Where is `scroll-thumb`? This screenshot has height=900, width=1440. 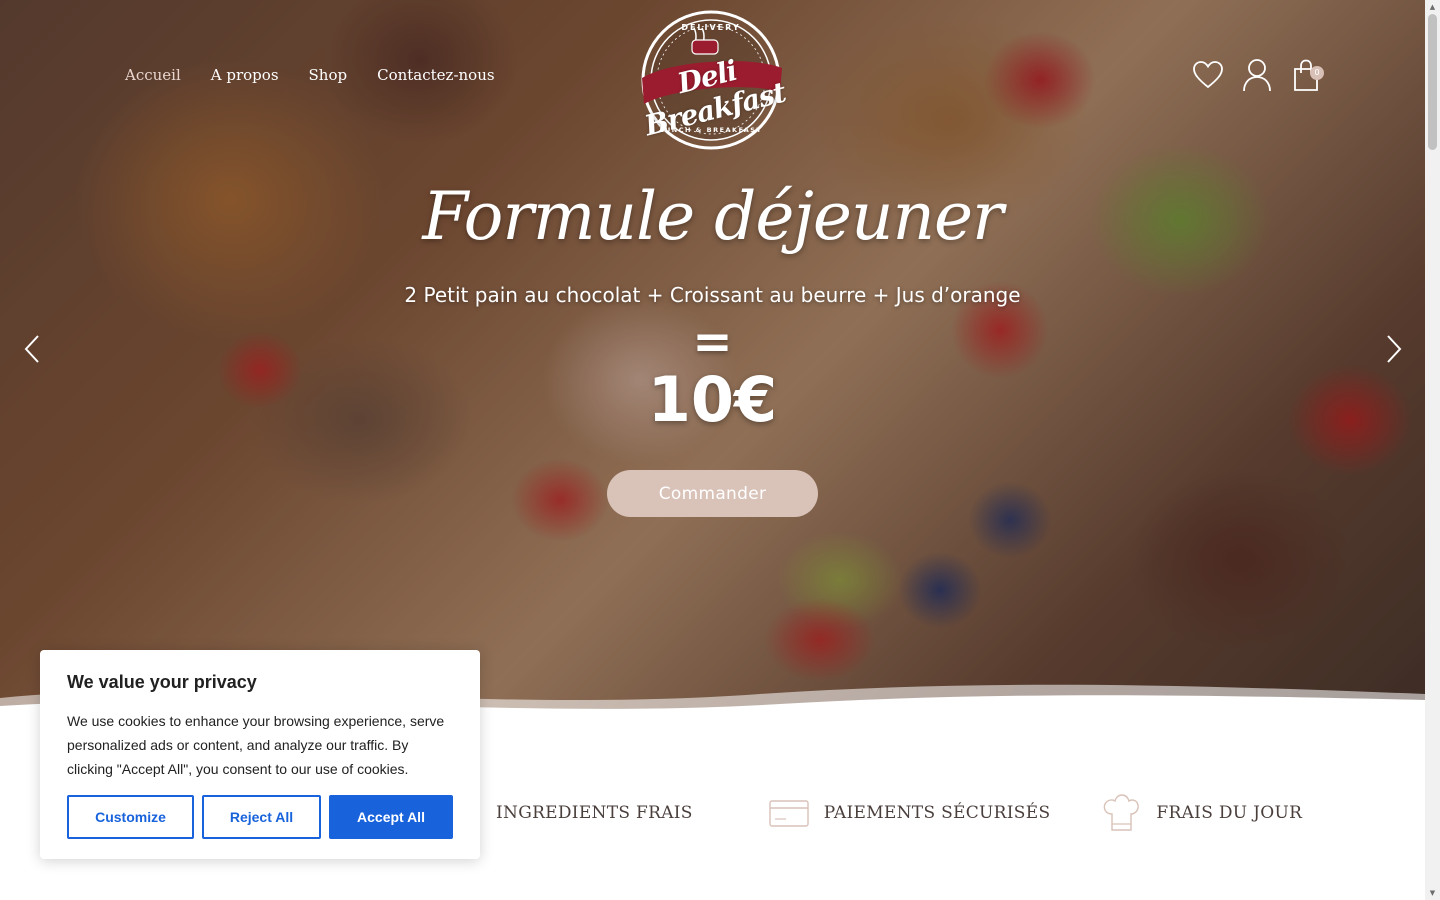 scroll-thumb is located at coordinates (1432, 82).